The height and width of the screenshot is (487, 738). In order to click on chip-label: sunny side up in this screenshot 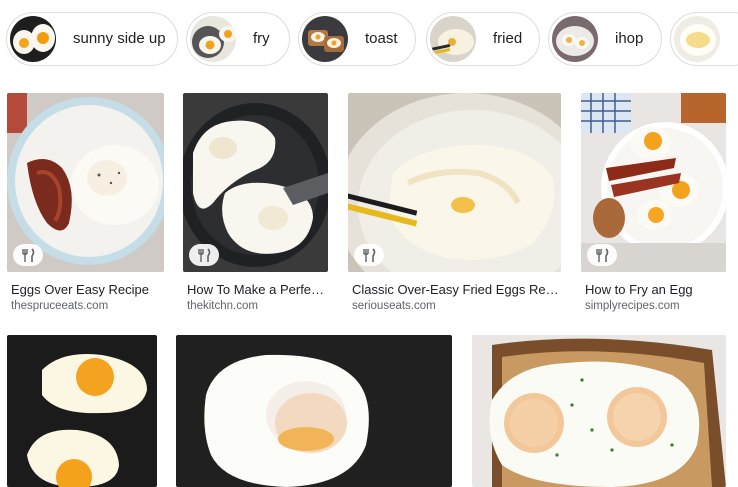, I will do `click(119, 38)`.